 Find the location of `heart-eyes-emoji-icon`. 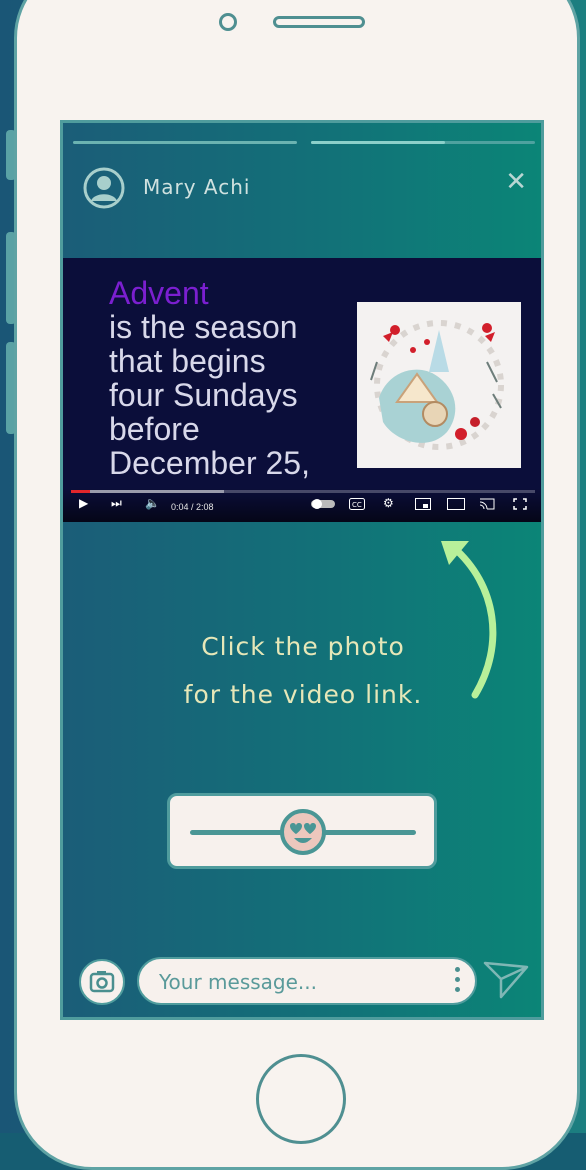

heart-eyes-emoji-icon is located at coordinates (303, 832).